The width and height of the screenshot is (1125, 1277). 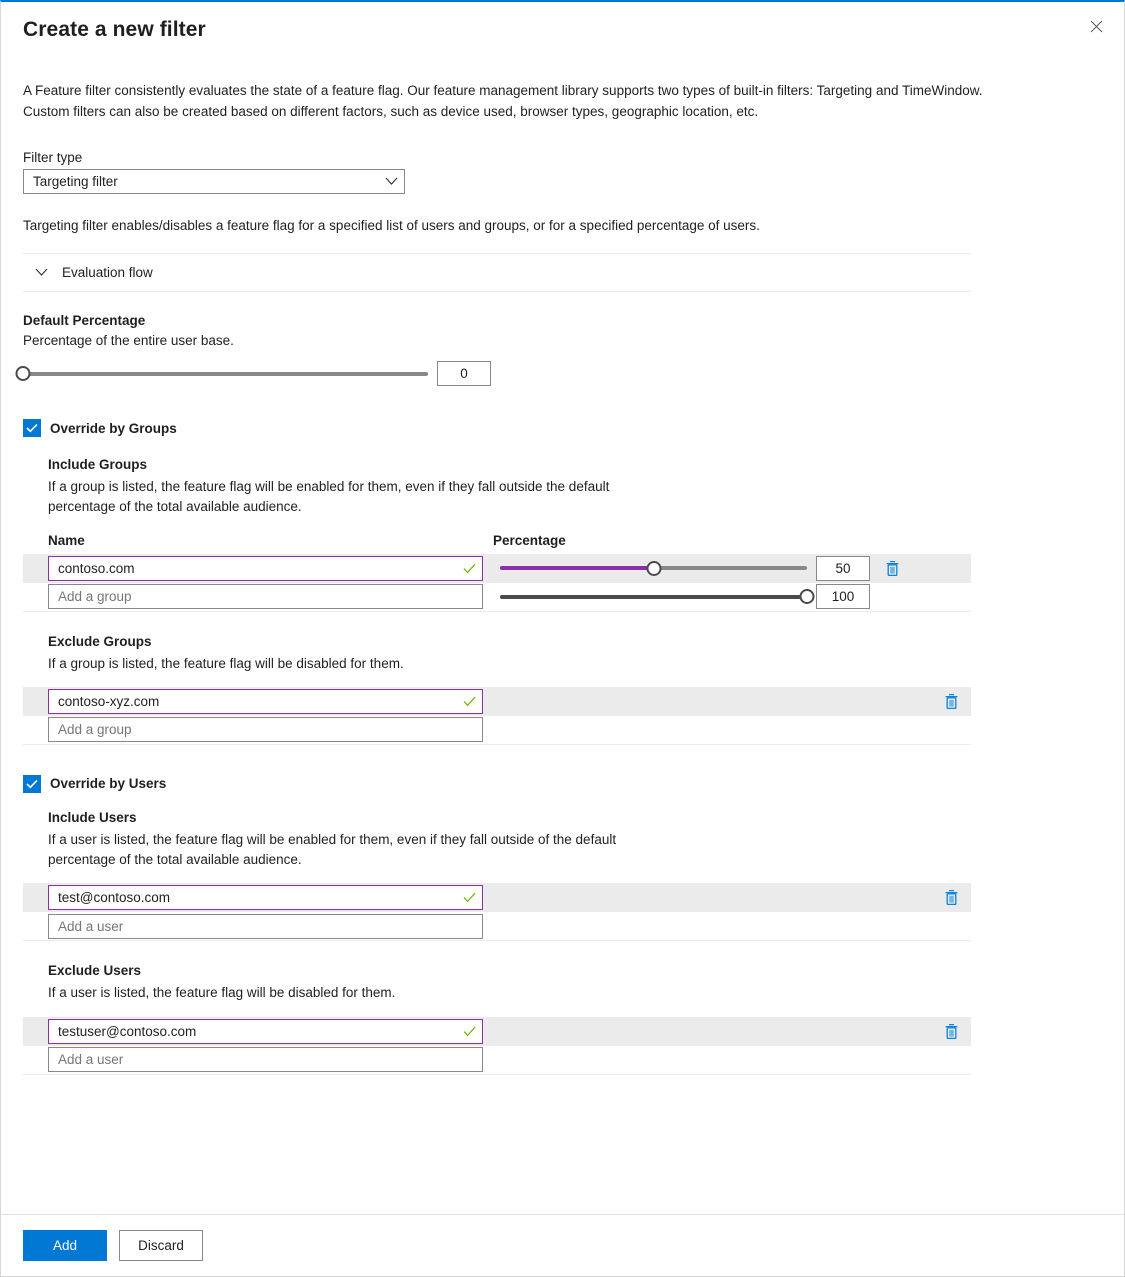 I want to click on include-group-name-value: contoso.com, so click(x=96, y=568).